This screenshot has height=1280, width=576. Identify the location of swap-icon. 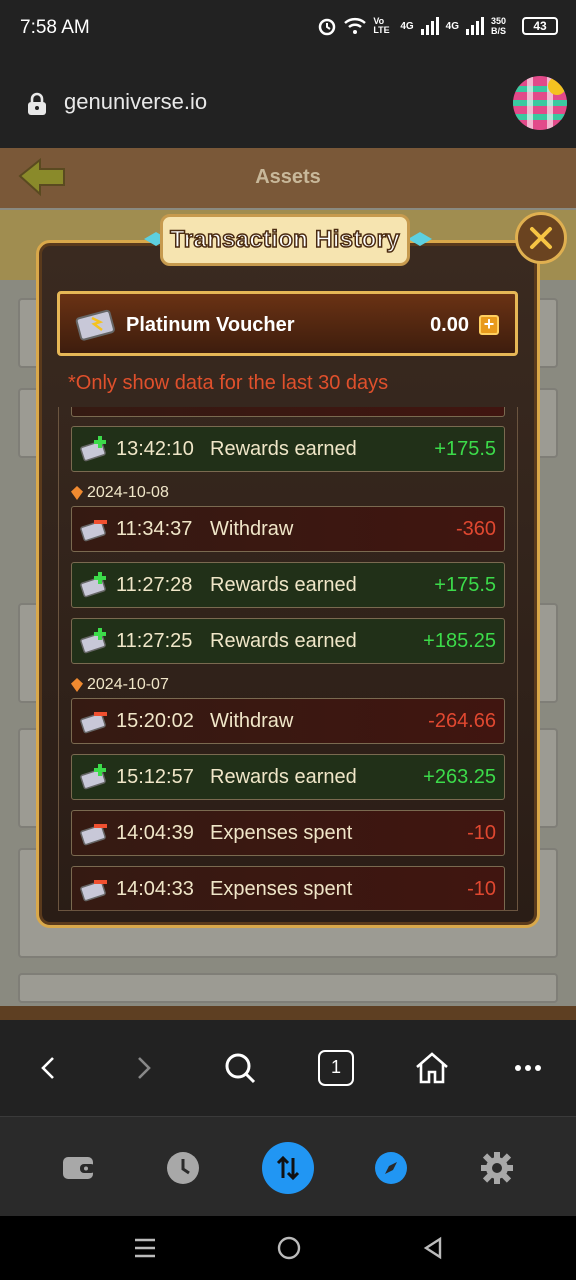
(288, 1168).